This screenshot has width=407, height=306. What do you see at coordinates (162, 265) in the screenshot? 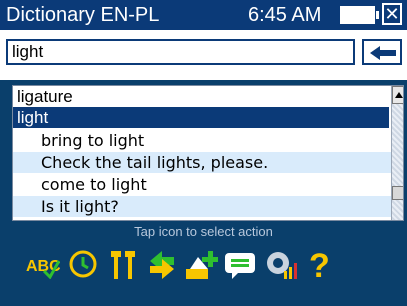
I see `swap-icon` at bounding box center [162, 265].